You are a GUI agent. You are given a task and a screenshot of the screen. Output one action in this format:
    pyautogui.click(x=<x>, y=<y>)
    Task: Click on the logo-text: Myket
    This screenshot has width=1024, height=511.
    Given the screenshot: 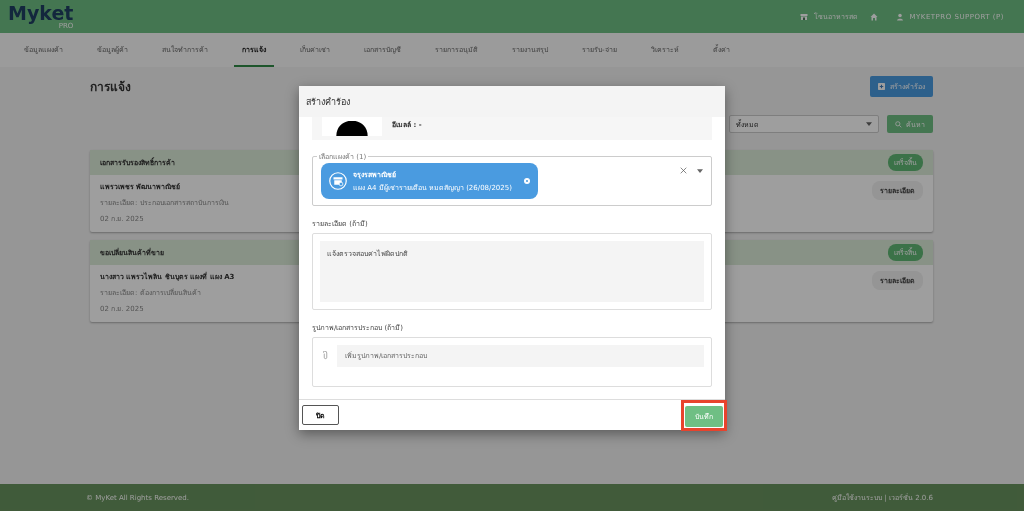 What is the action you would take?
    pyautogui.click(x=41, y=13)
    